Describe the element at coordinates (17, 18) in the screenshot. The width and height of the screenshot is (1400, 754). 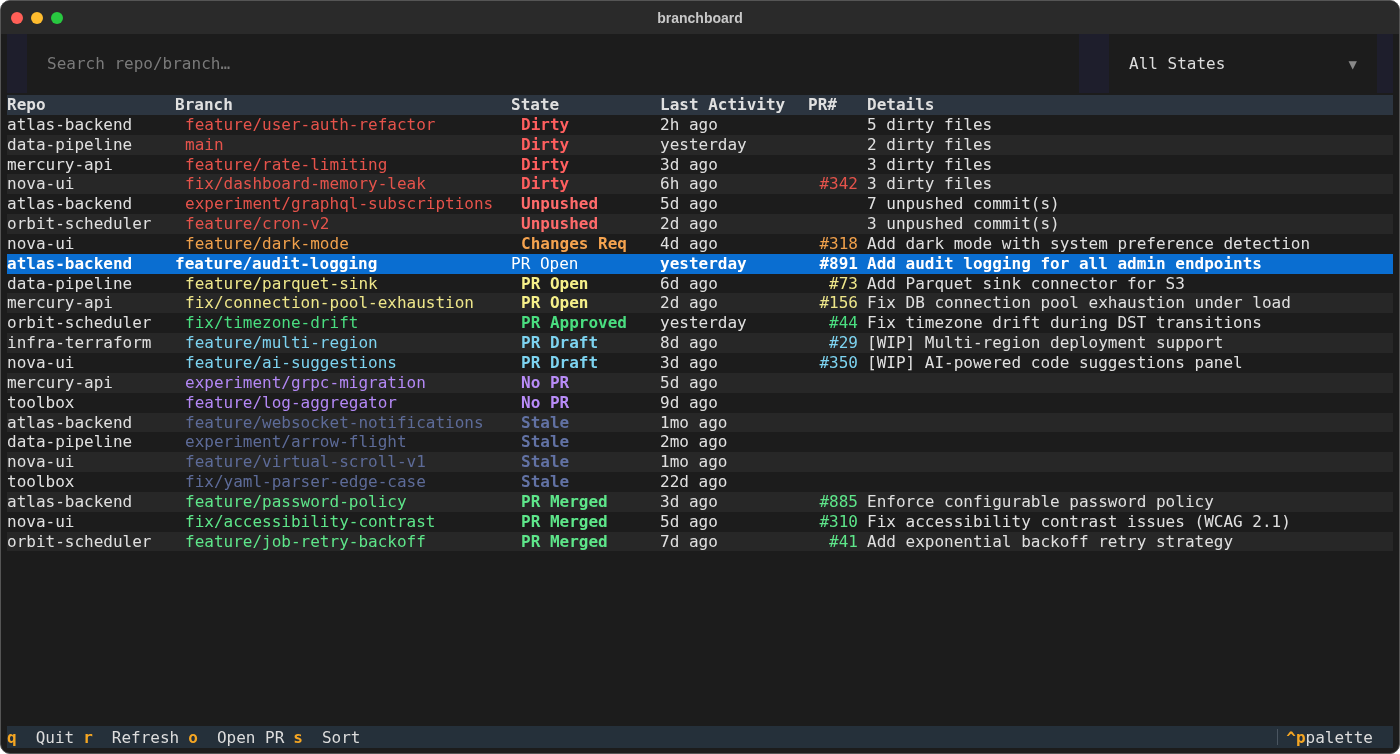
I see `close-button` at that location.